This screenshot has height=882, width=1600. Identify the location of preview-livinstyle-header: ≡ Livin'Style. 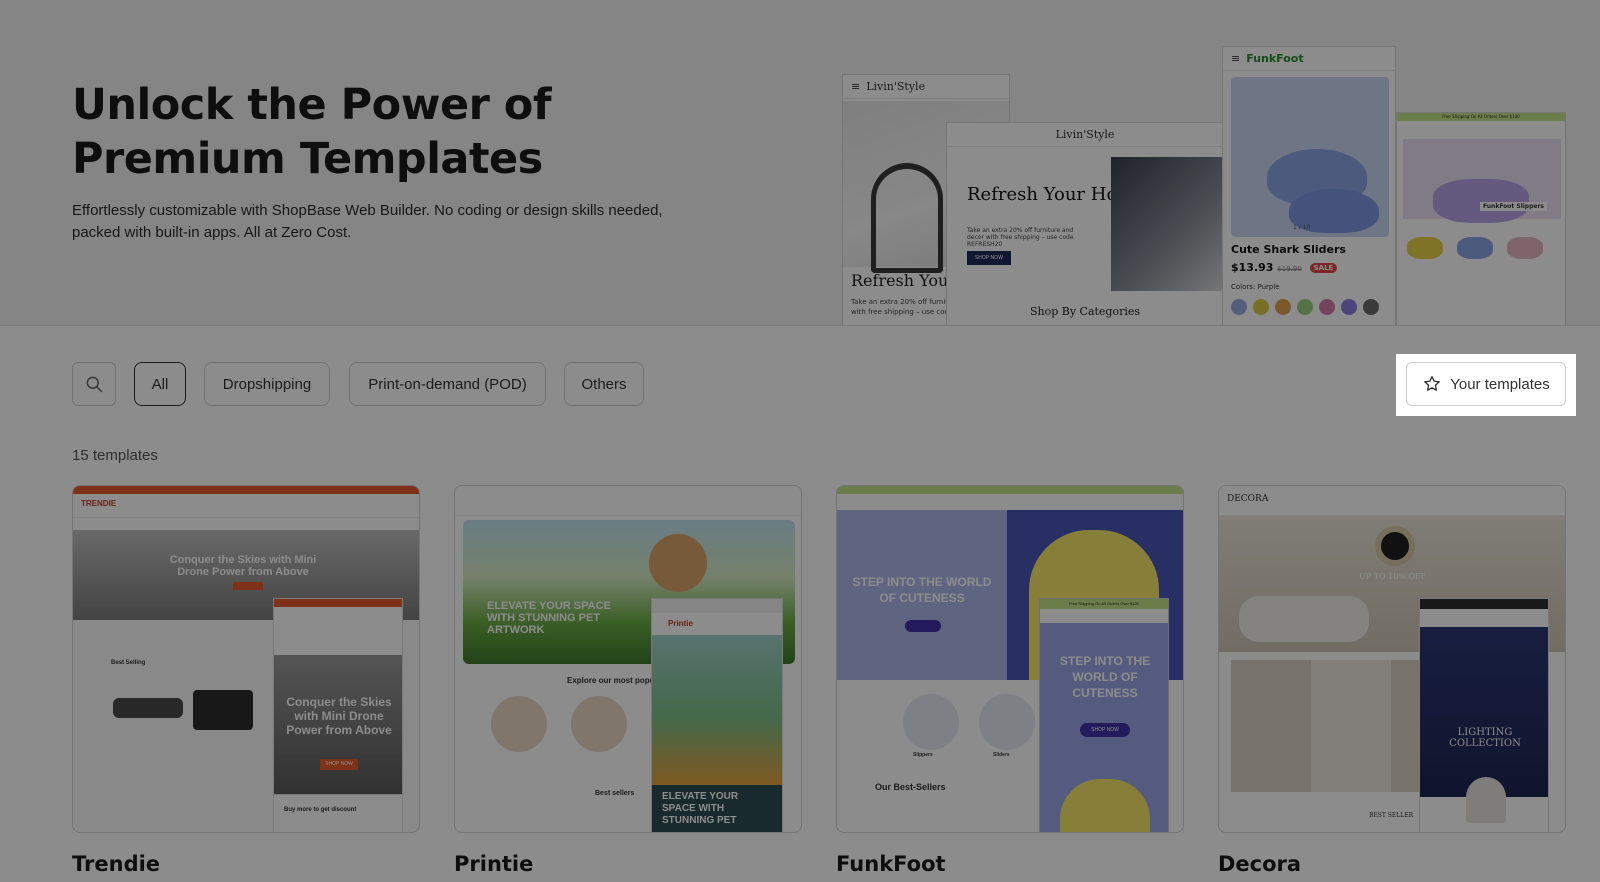
(926, 87).